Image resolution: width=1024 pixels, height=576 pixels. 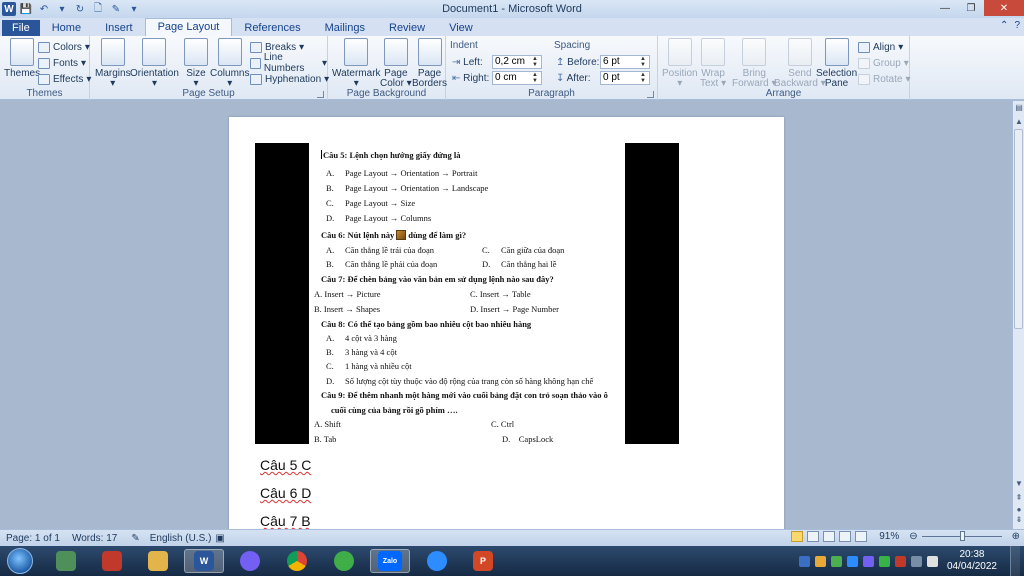 I want to click on minimize-ribbon-icon: ⌃, so click(x=1004, y=25).